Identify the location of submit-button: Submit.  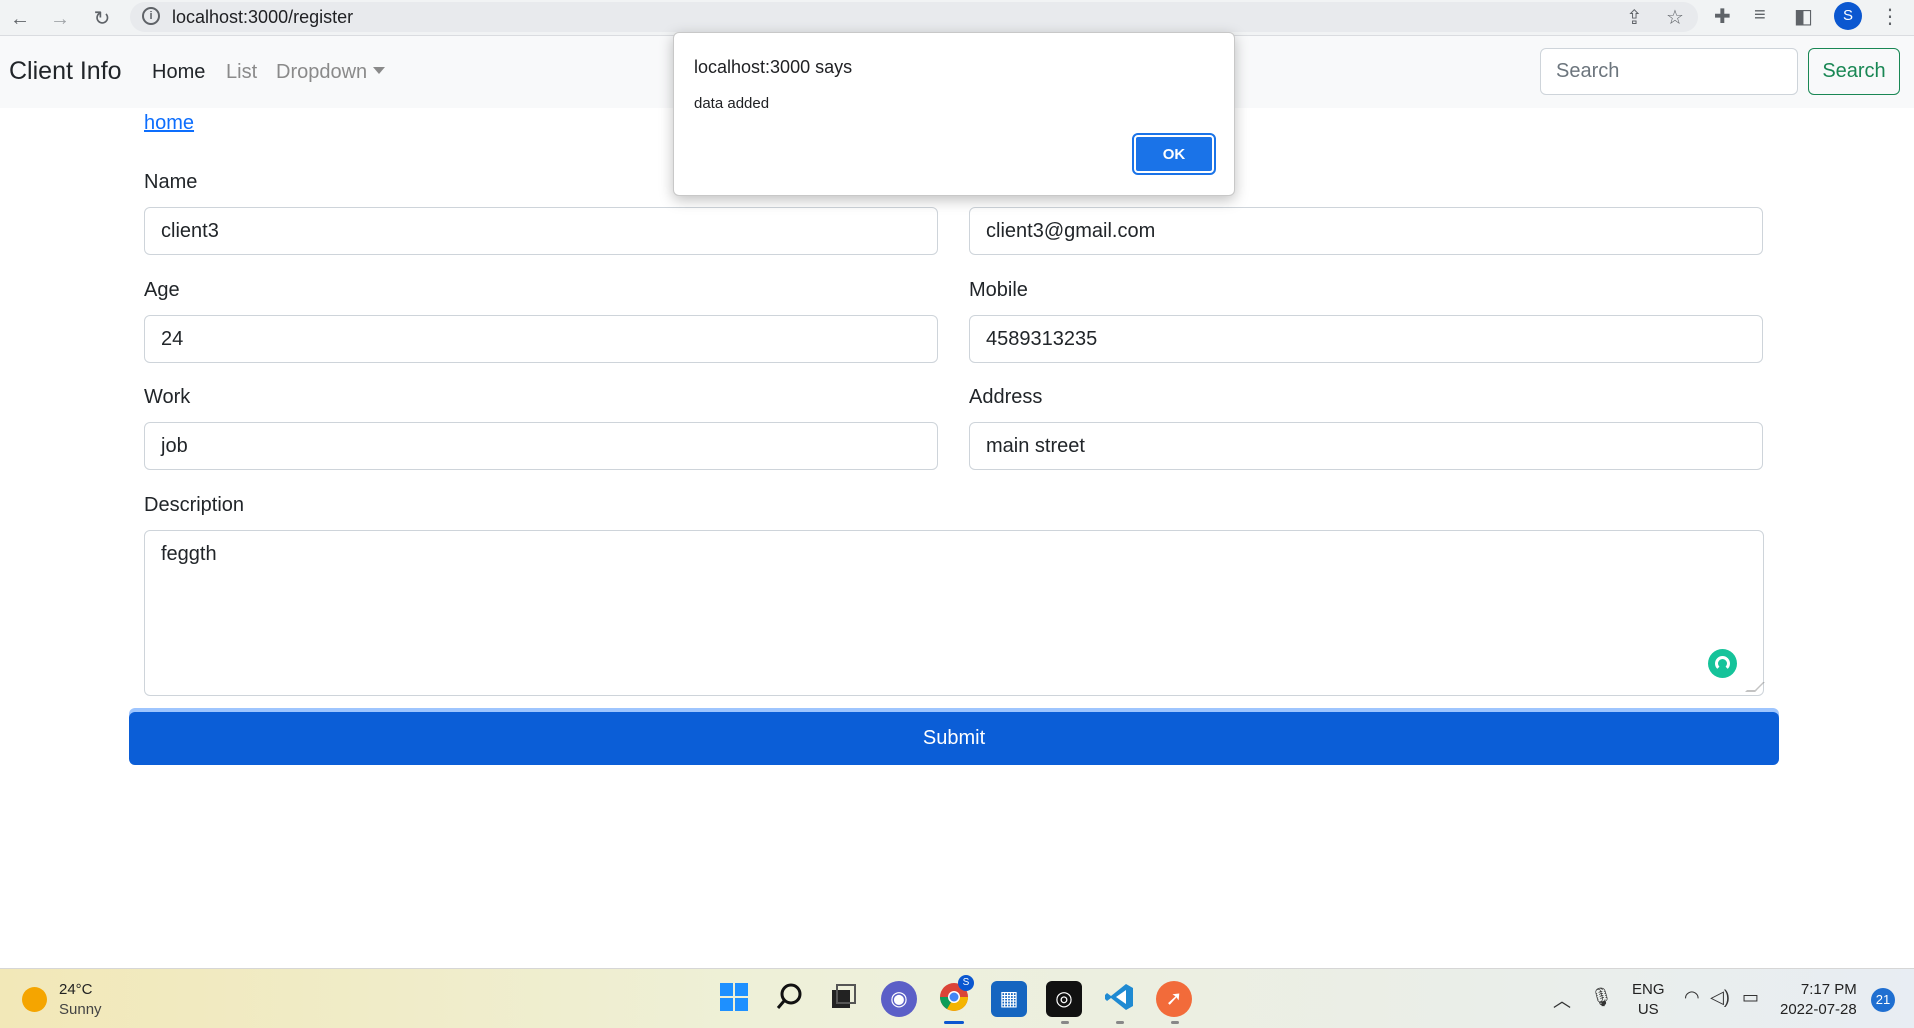
(954, 738).